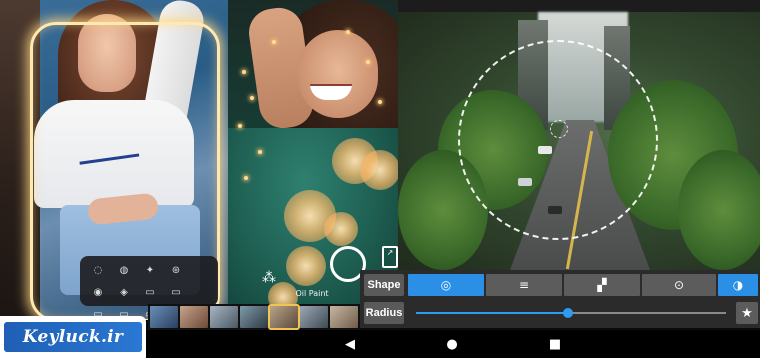 This screenshot has height=358, width=760. I want to click on share-icon: ↗, so click(390, 257).